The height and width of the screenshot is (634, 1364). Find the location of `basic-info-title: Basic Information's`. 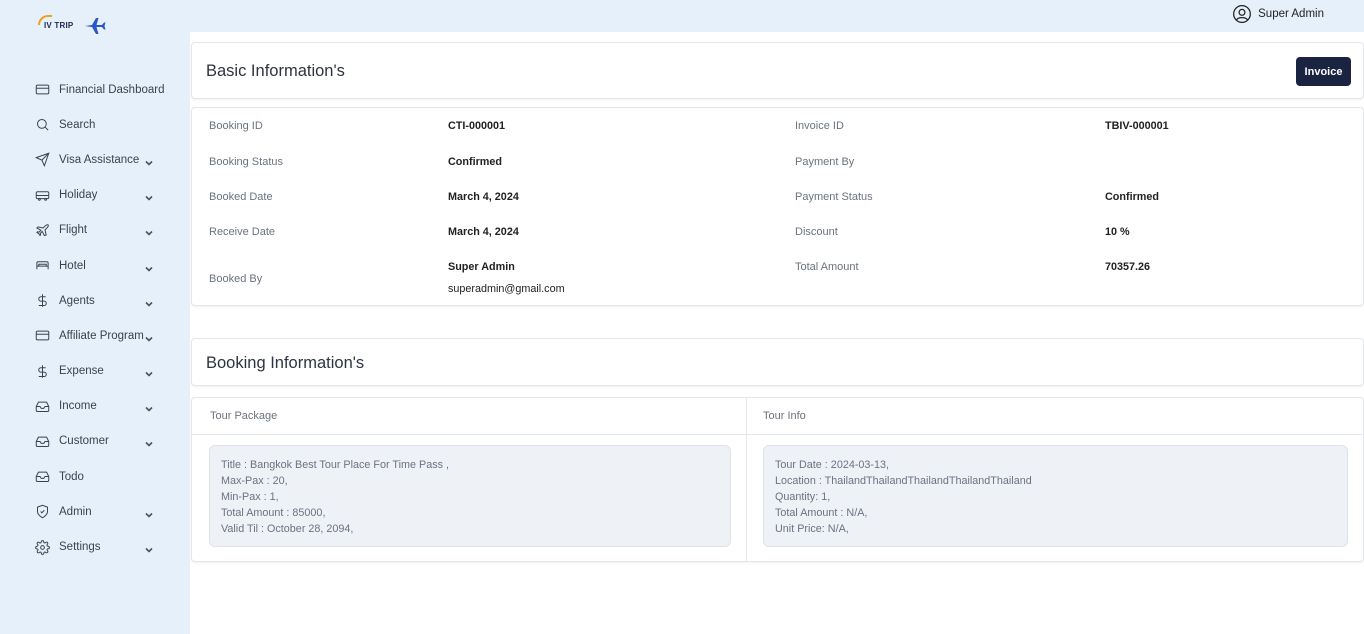

basic-info-title: Basic Information's is located at coordinates (275, 71).